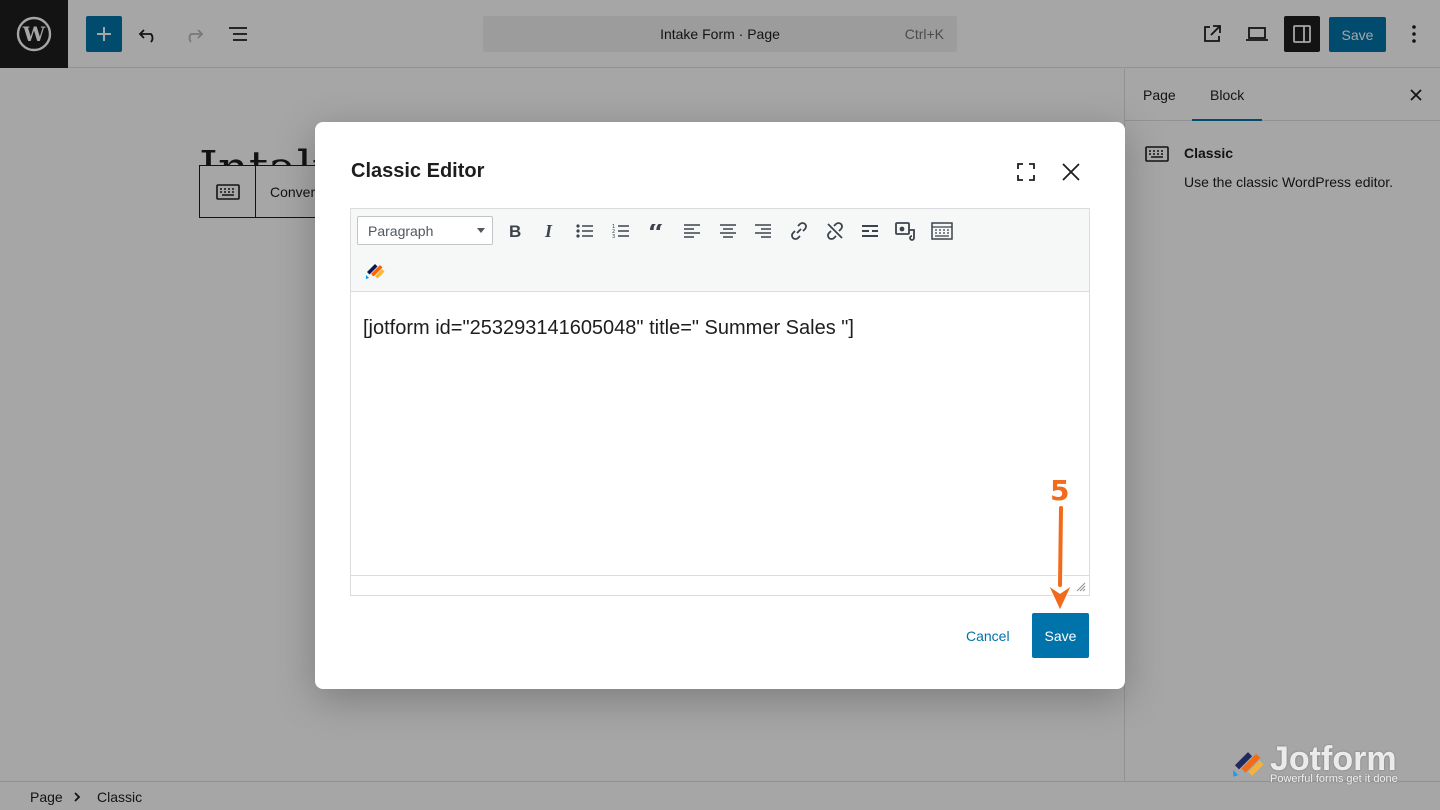  I want to click on align-right-icon, so click(763, 231).